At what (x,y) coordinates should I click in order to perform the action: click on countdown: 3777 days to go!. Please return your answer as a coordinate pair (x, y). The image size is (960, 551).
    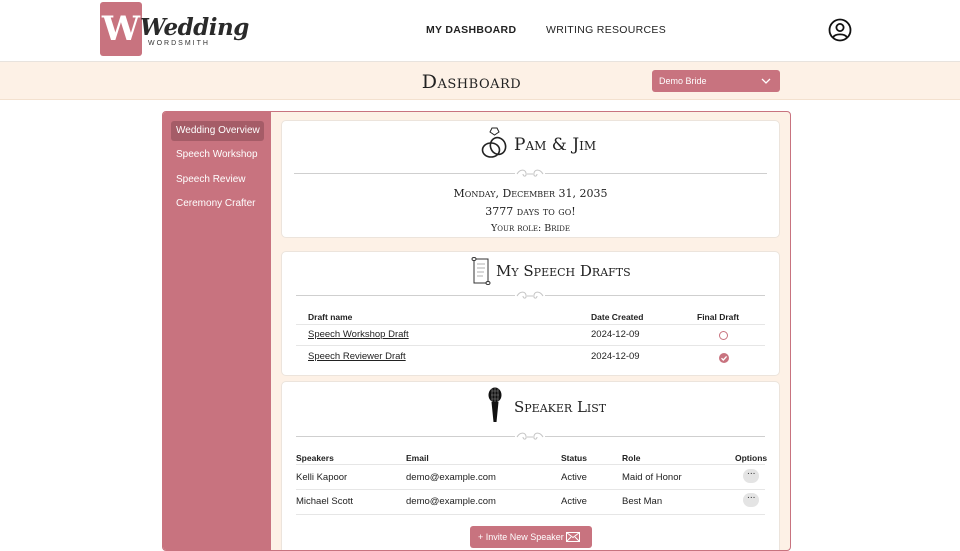
    Looking at the image, I should click on (530, 211).